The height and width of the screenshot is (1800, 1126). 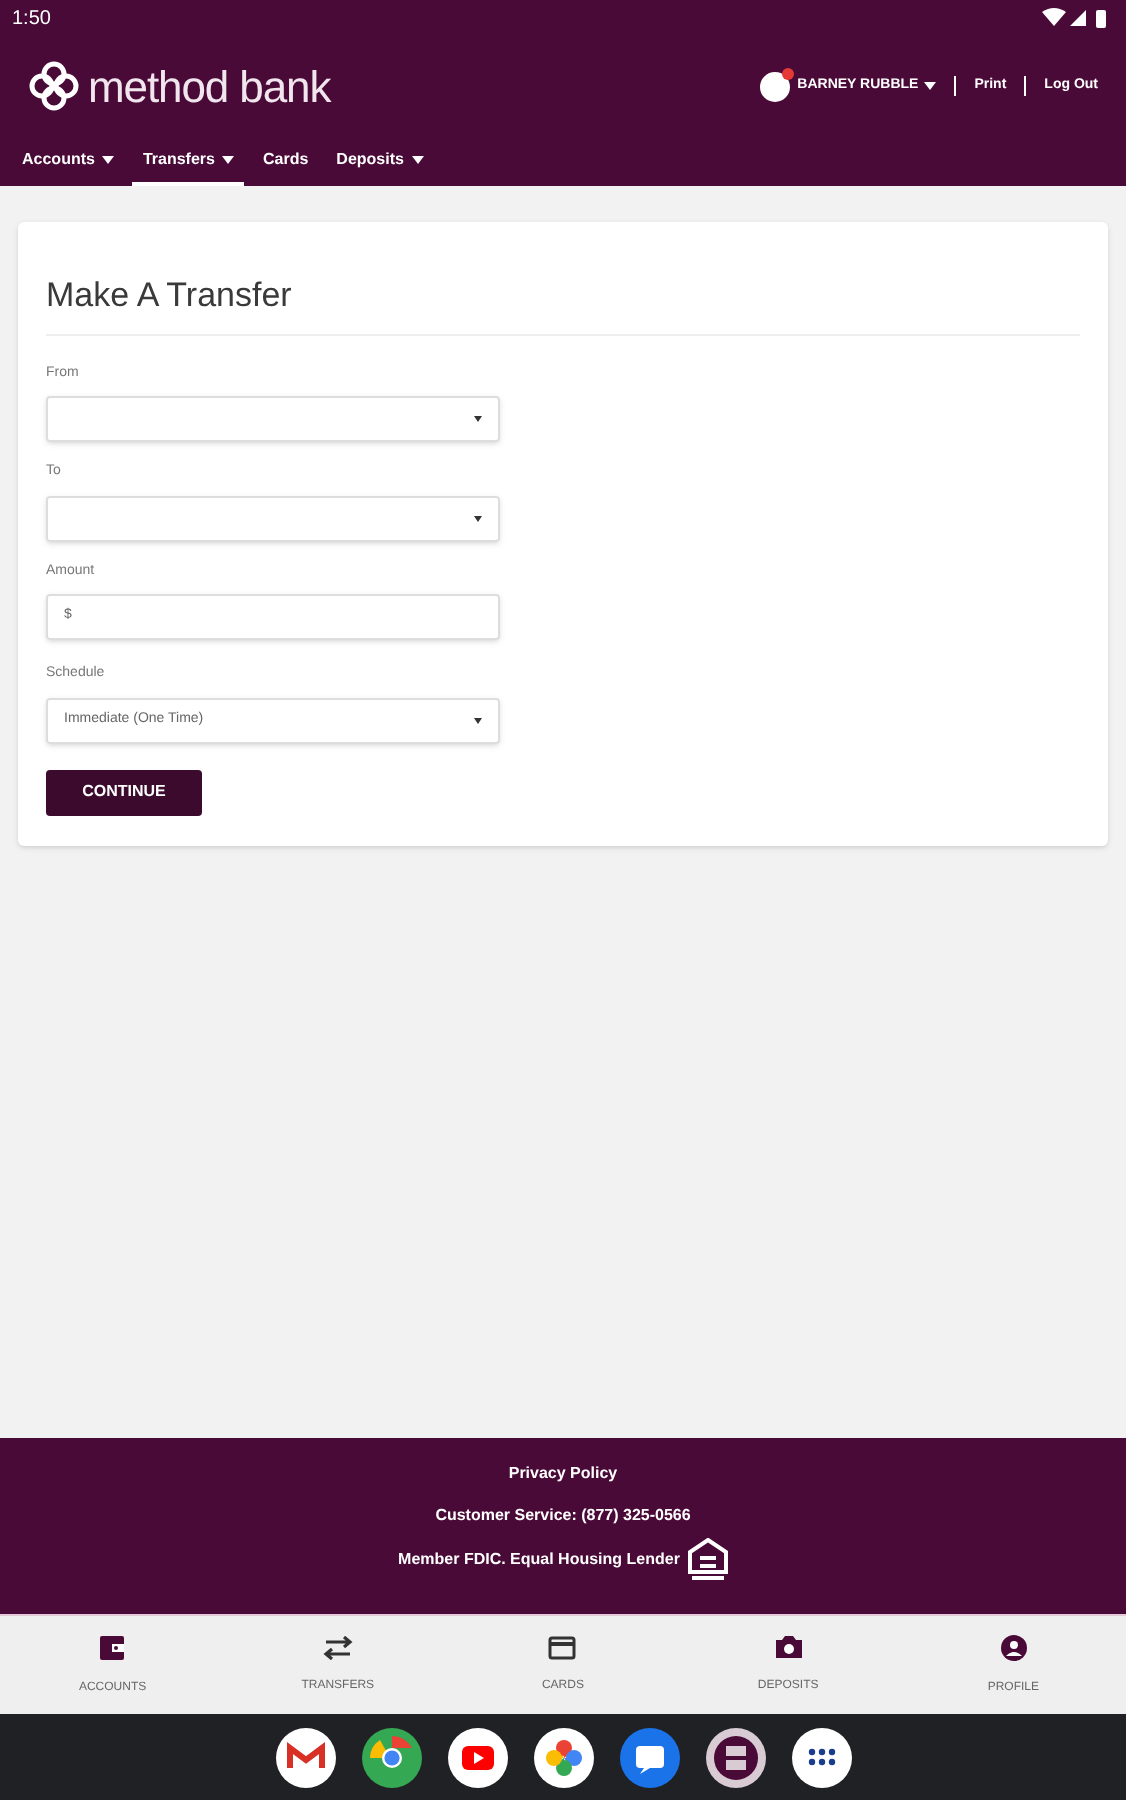 What do you see at coordinates (1013, 1647) in the screenshot?
I see `person-icon` at bounding box center [1013, 1647].